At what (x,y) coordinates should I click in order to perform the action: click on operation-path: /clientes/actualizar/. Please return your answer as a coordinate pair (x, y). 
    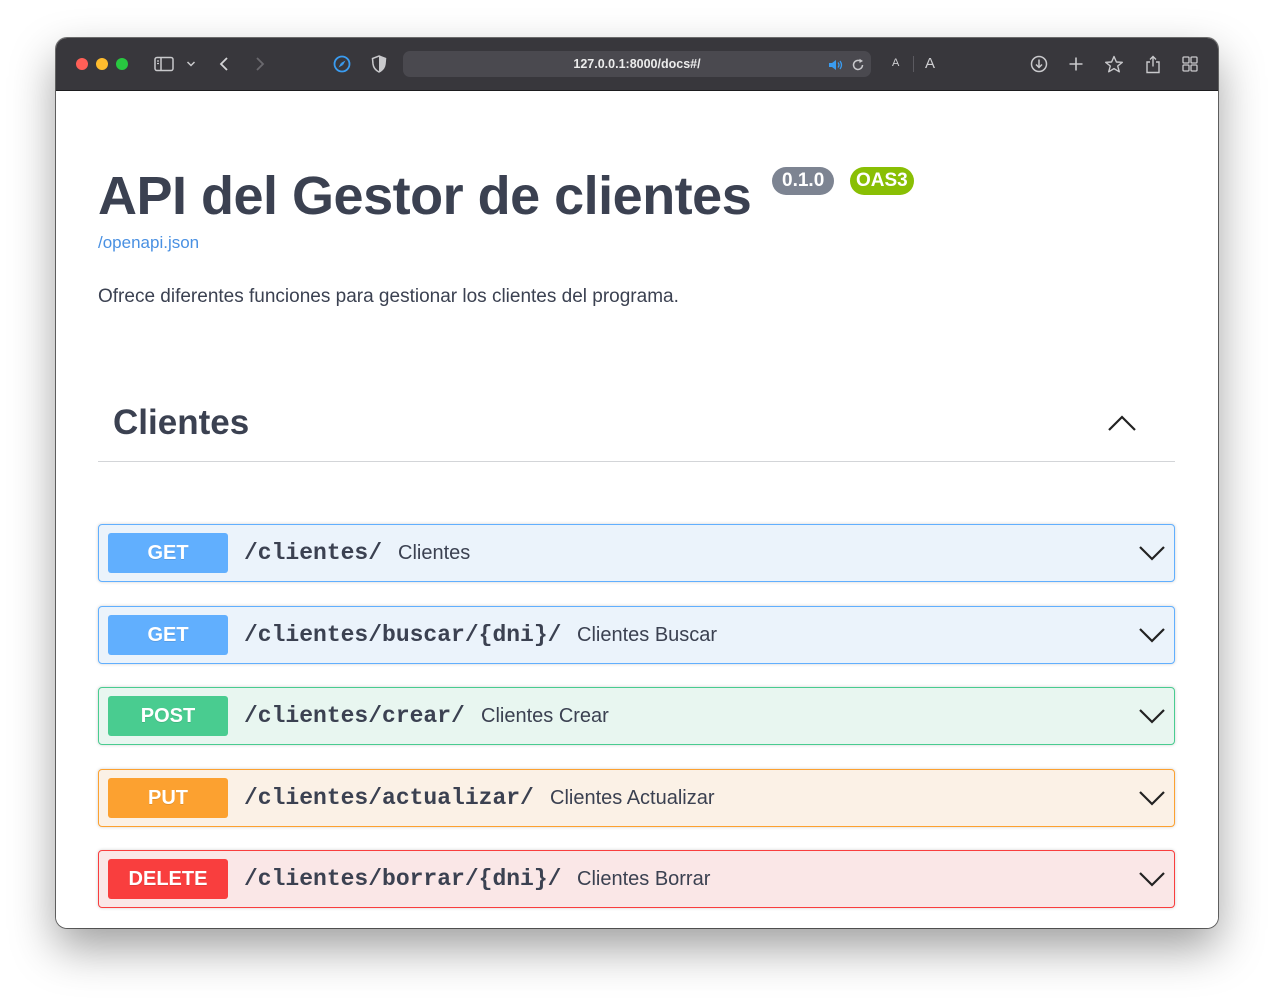
    Looking at the image, I should click on (389, 798).